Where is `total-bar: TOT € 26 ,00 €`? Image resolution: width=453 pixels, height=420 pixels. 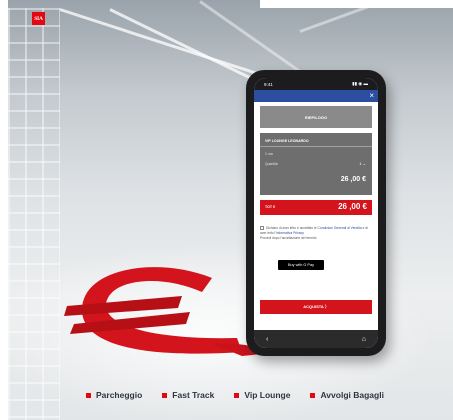 total-bar: TOT € 26 ,00 € is located at coordinates (316, 207).